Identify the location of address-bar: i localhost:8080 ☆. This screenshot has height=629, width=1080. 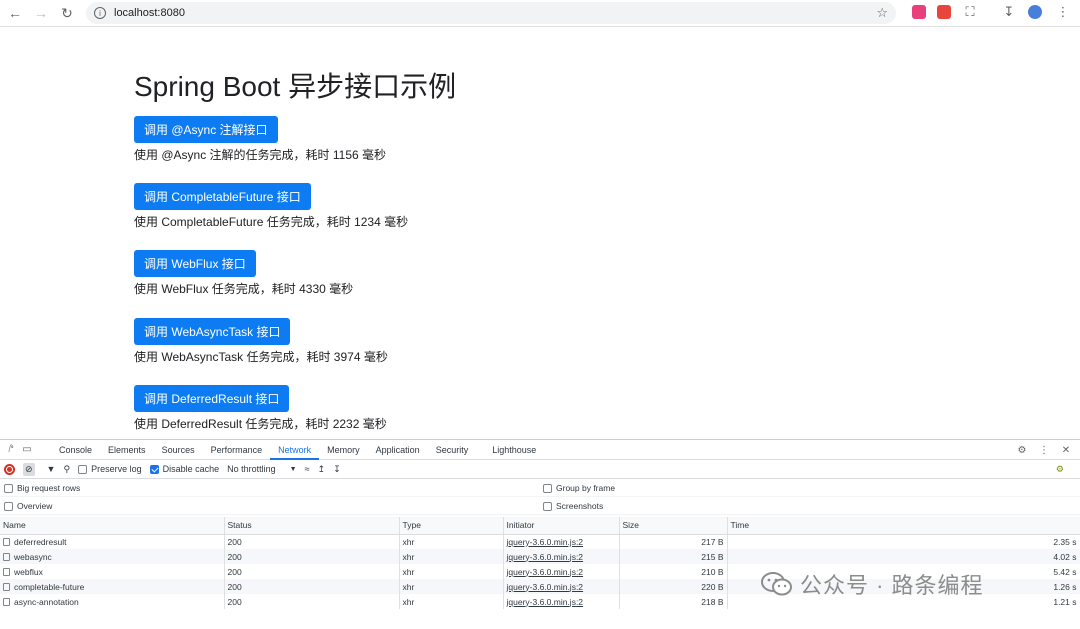
(491, 13).